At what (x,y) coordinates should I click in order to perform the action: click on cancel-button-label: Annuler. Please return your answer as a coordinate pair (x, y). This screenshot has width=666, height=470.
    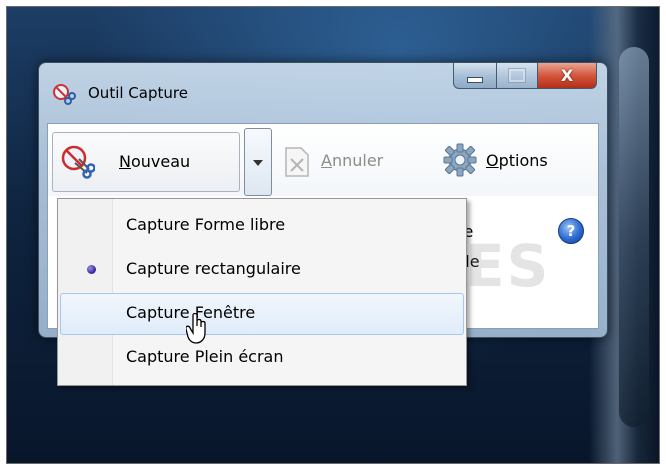
    Looking at the image, I should click on (352, 160).